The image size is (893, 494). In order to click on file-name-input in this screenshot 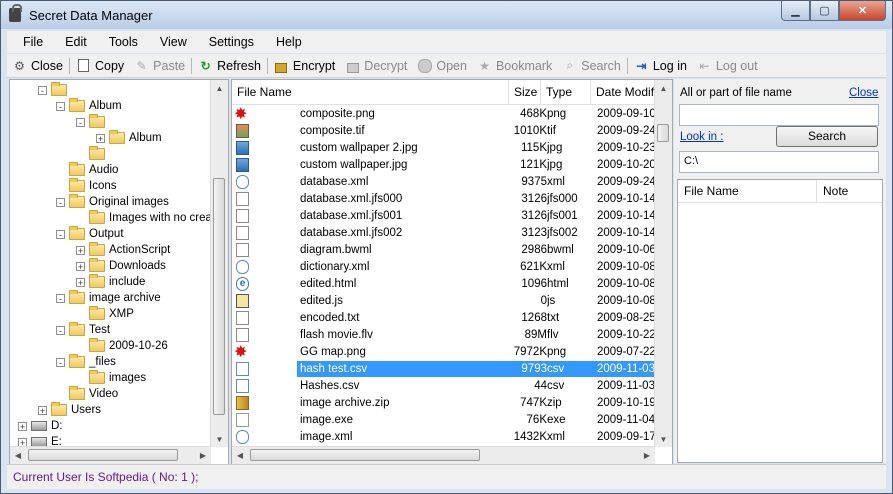, I will do `click(779, 115)`.